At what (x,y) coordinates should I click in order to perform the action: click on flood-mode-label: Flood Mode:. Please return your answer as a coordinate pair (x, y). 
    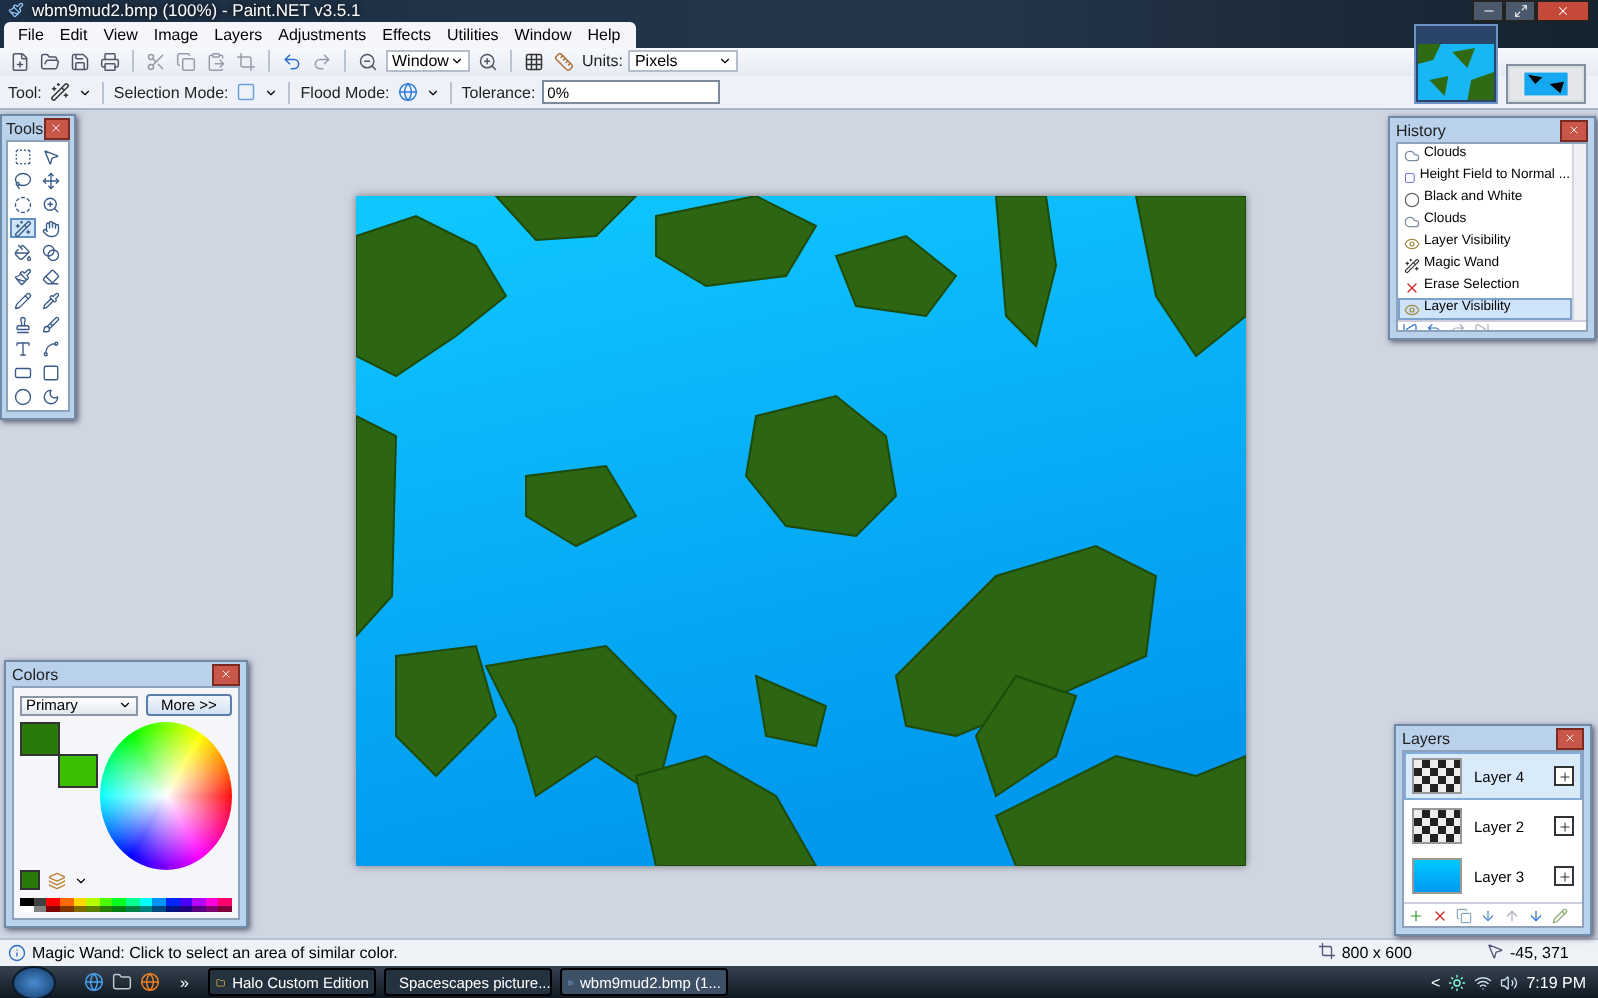
    Looking at the image, I should click on (345, 92).